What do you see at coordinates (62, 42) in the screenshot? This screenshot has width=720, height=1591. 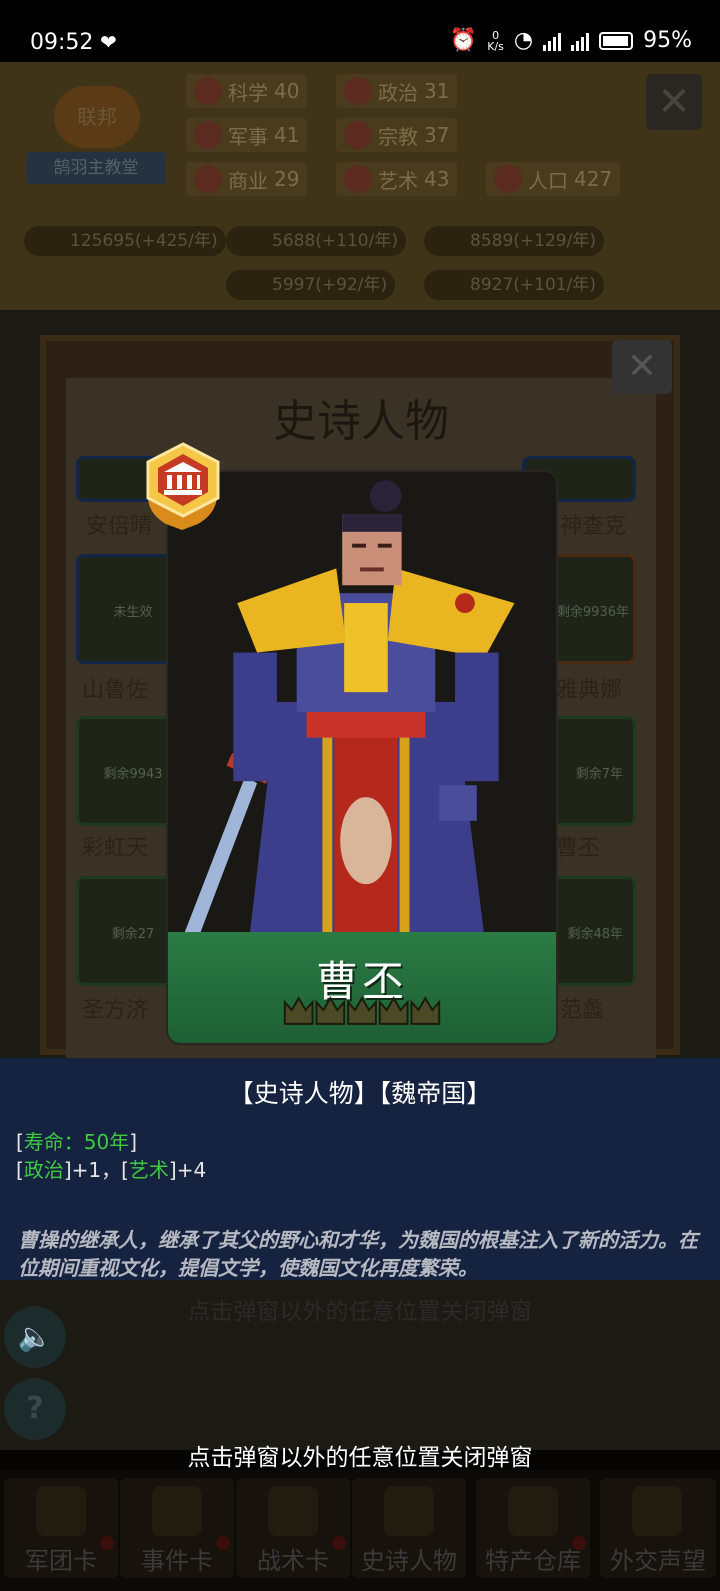 I see `clock: 09:52` at bounding box center [62, 42].